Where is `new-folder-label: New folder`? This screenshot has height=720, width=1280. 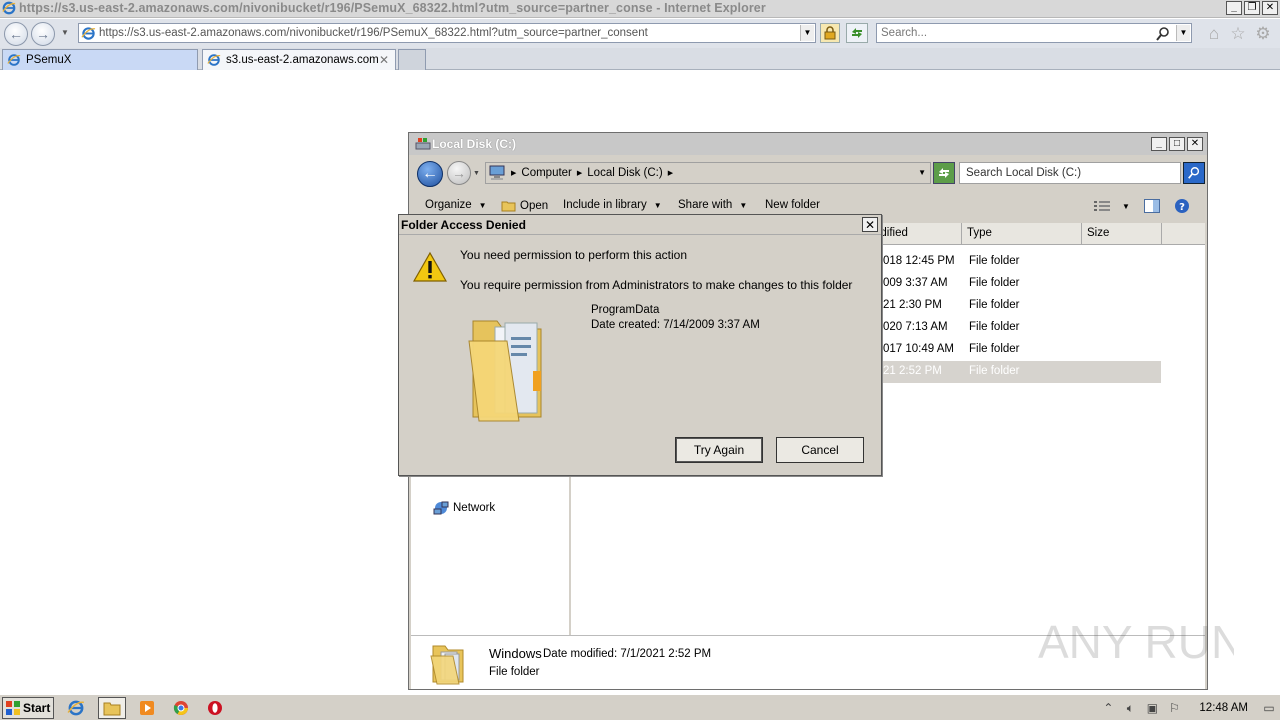
new-folder-label: New folder is located at coordinates (792, 205).